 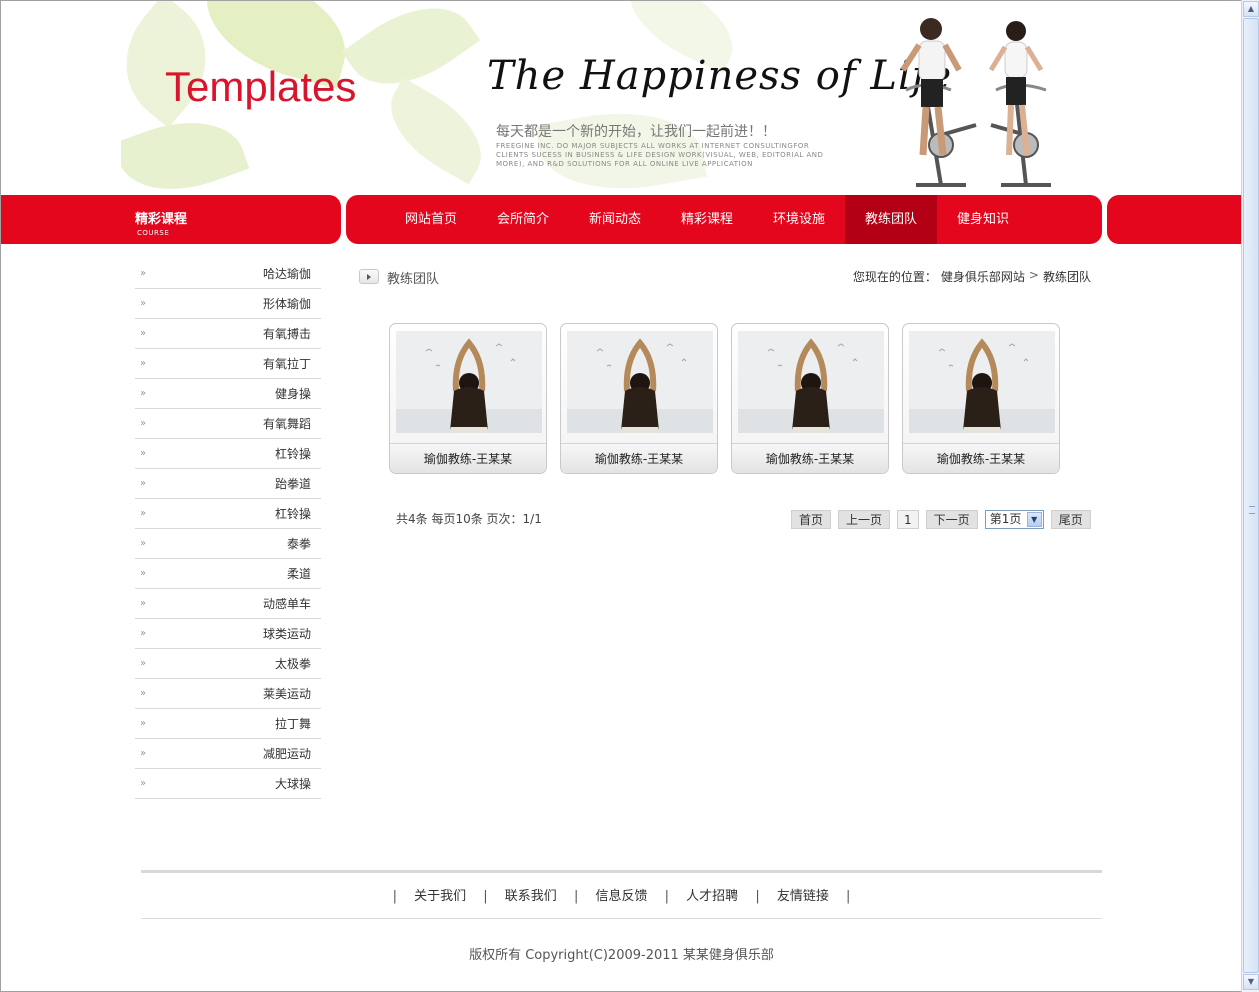 What do you see at coordinates (894, 277) in the screenshot?
I see `breadcrumb-prefix: 您现在的位置：` at bounding box center [894, 277].